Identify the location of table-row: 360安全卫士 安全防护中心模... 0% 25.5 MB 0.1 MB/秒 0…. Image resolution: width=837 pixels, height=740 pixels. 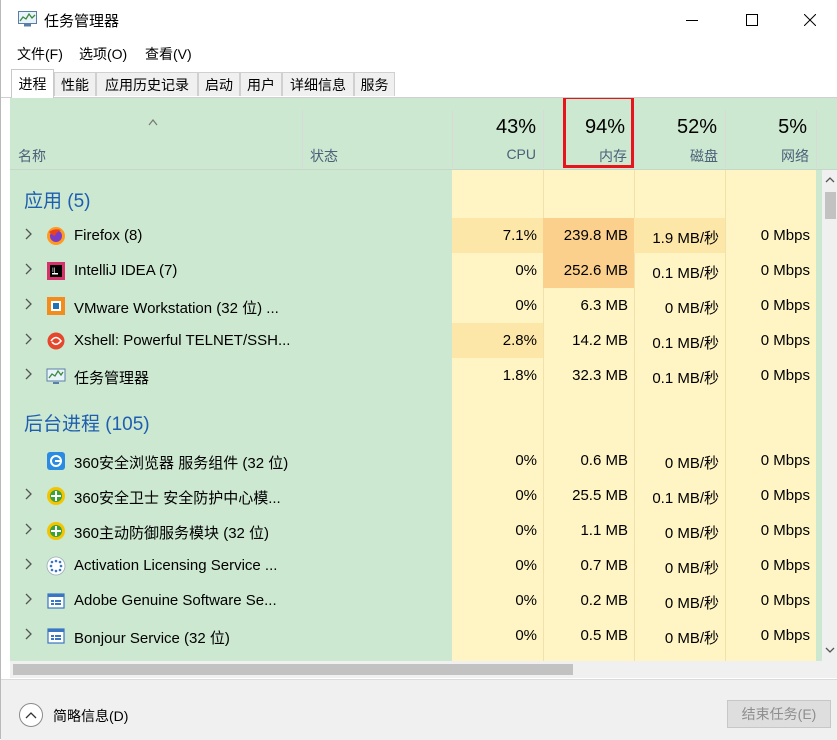
(413, 495).